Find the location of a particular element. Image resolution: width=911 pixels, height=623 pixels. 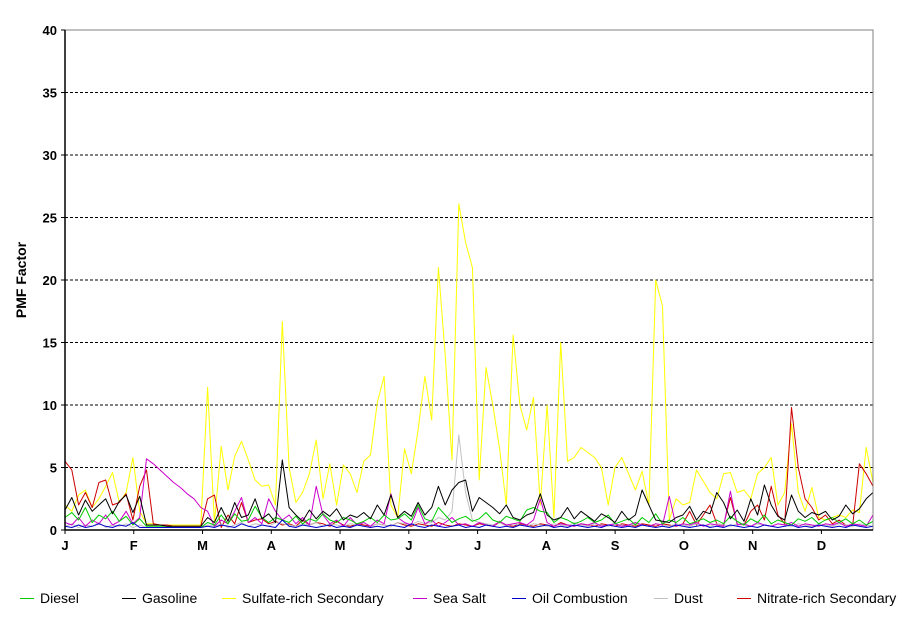

legend-item: Sea Salt is located at coordinates (449, 598).